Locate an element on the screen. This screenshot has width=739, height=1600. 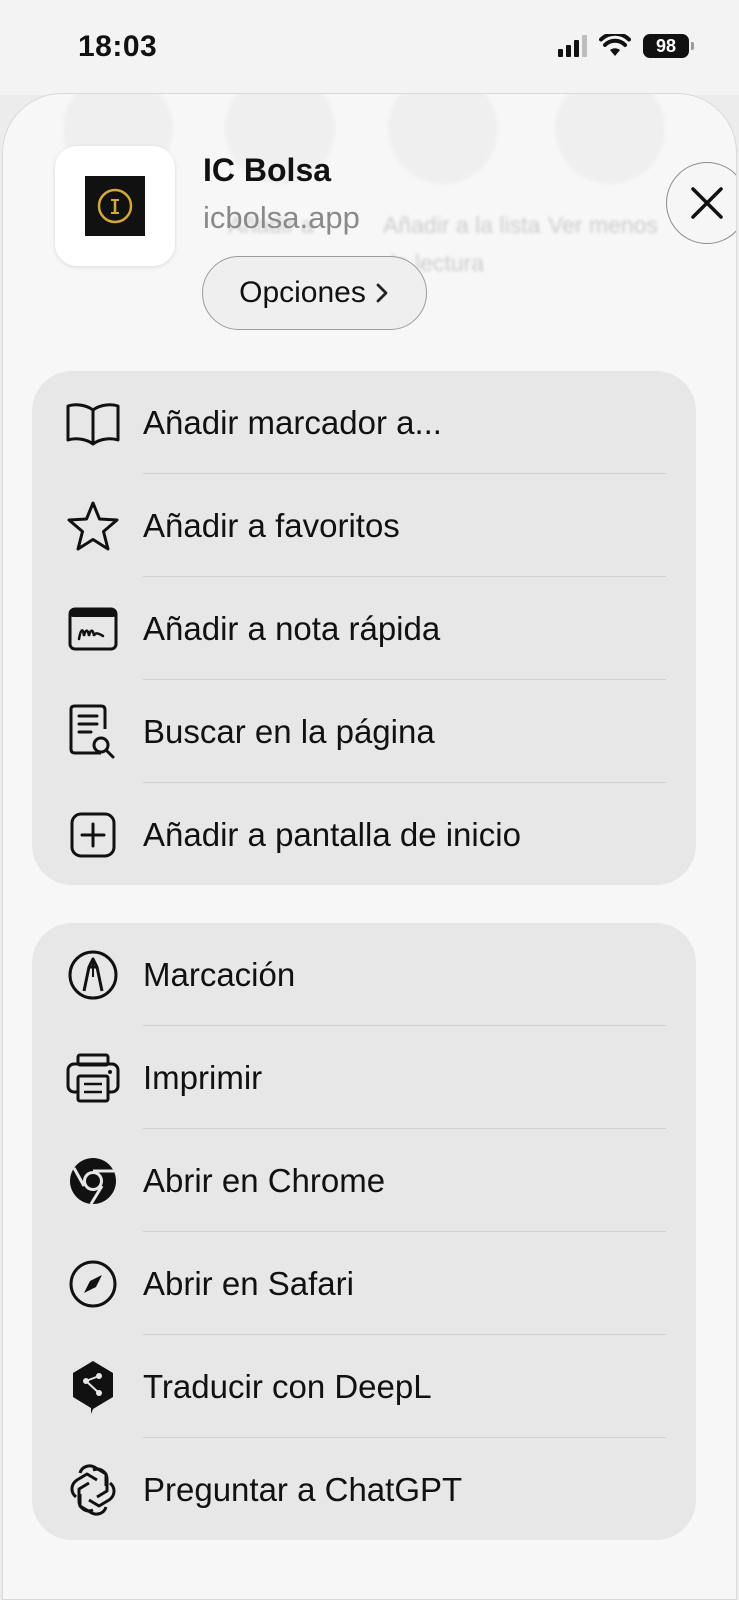
app-icon is located at coordinates (115, 206).